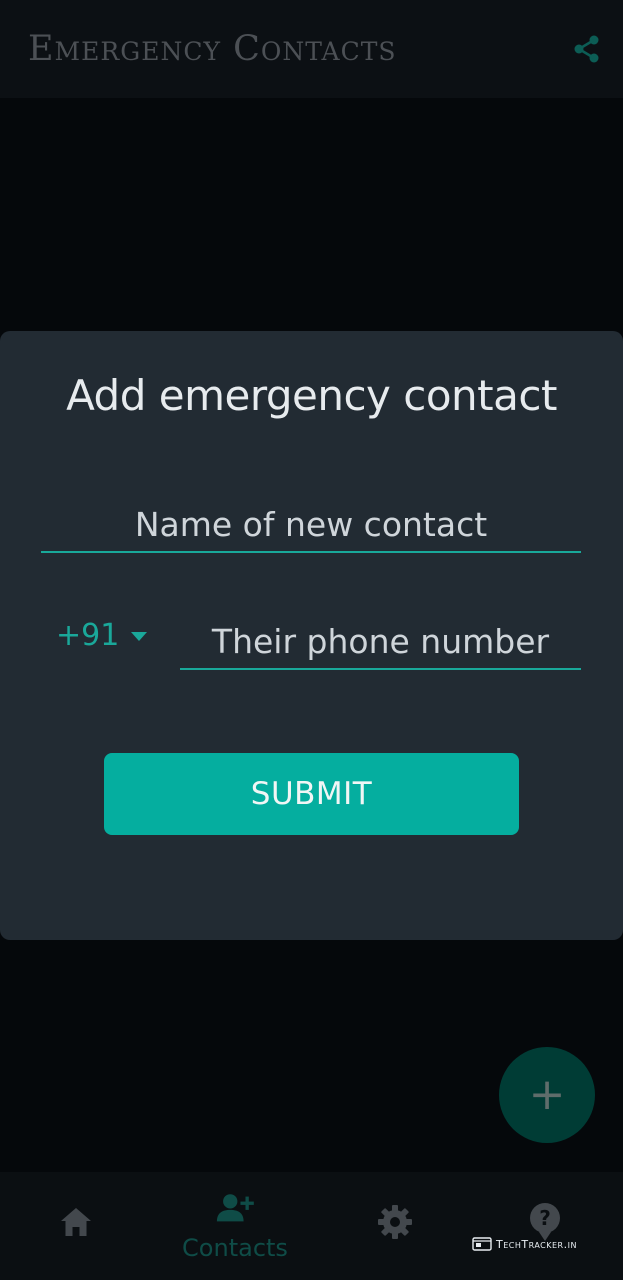 The height and width of the screenshot is (1280, 623). I want to click on contact-name-field: Name of new contact, so click(311, 525).